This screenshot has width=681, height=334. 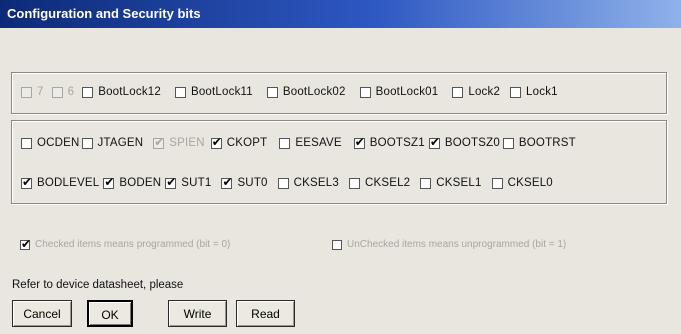 What do you see at coordinates (387, 183) in the screenshot?
I see `checkbox-label: CKSEL2` at bounding box center [387, 183].